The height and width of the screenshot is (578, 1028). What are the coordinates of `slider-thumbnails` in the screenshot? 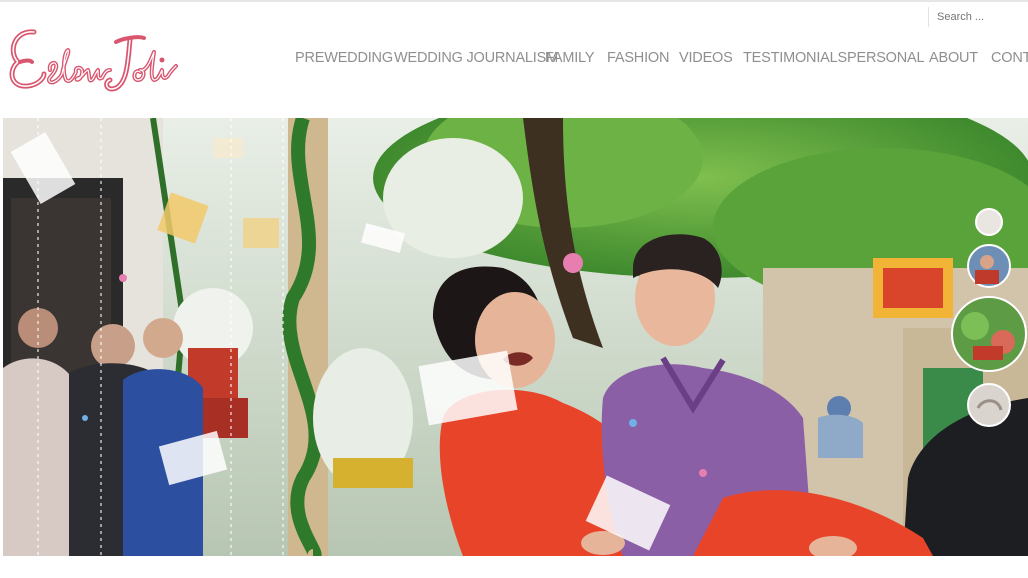 It's located at (989, 317).